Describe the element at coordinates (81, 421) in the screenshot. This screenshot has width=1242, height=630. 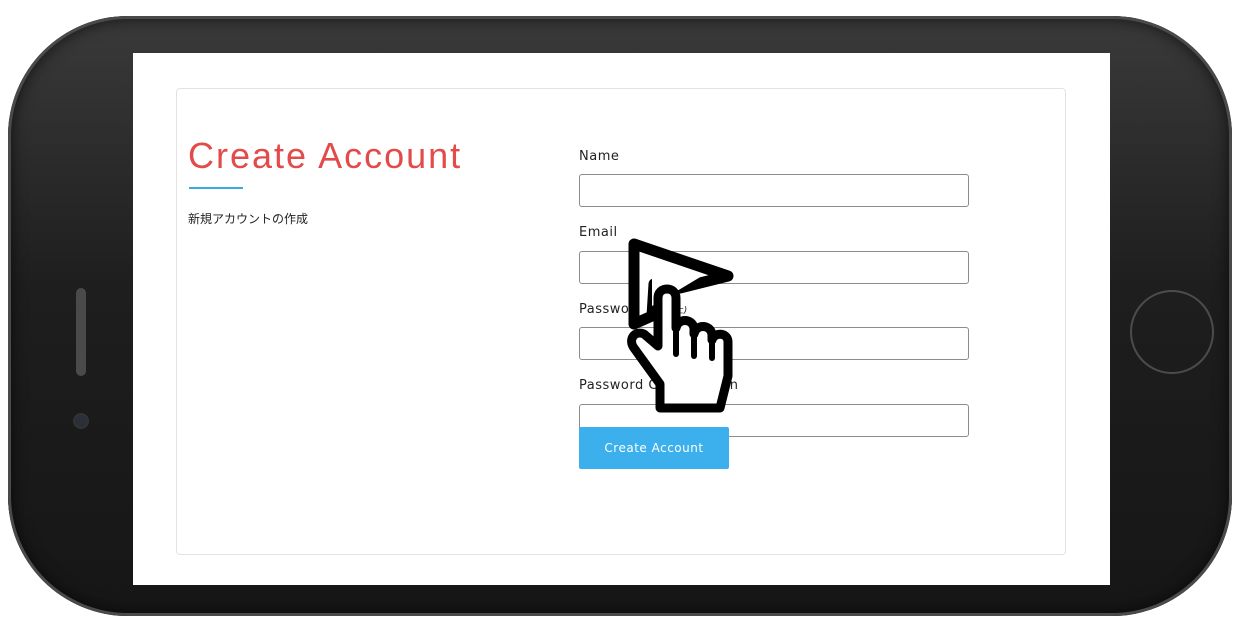
I see `camera-icon` at that location.